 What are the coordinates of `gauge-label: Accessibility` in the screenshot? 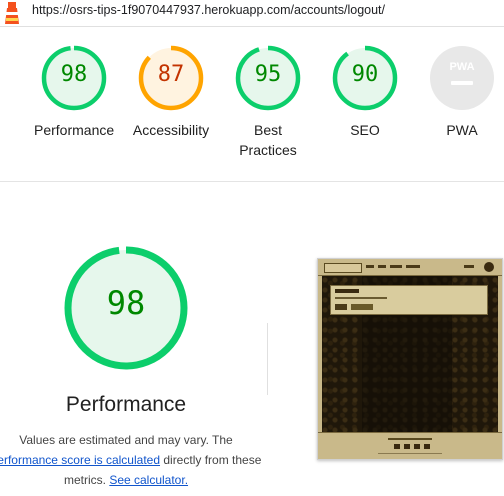 It's located at (171, 130).